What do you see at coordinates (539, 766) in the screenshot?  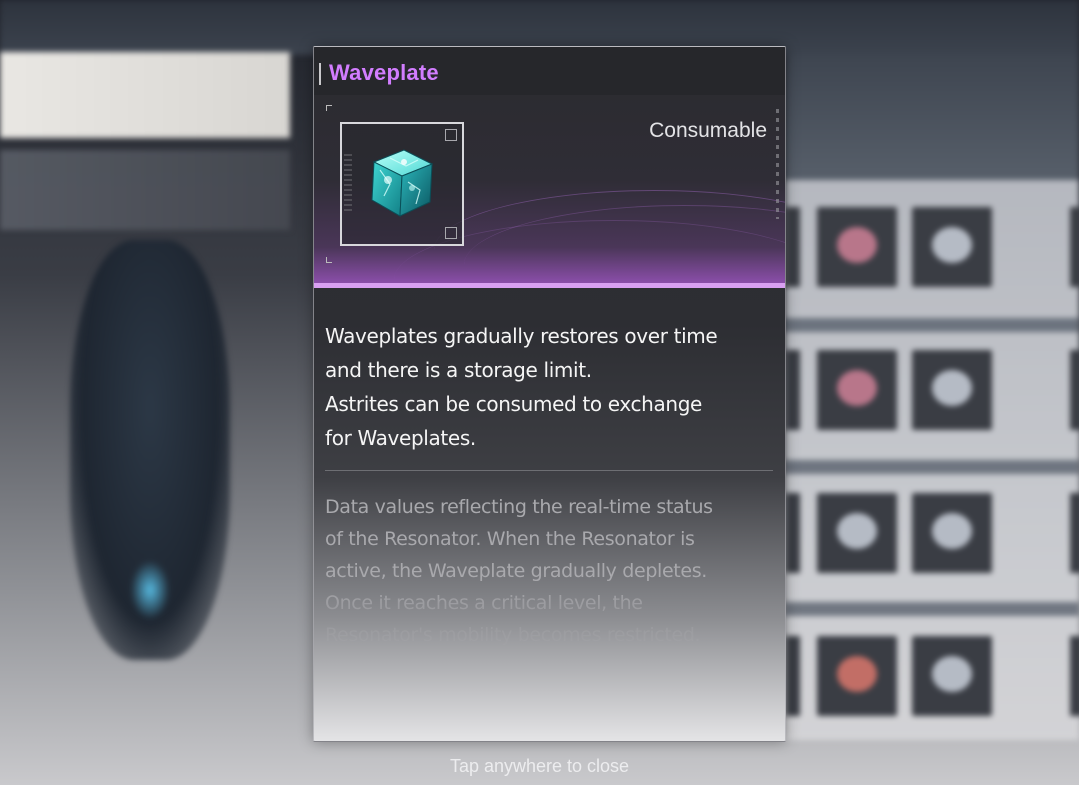 I see `close-hint: Tap anywhere to close` at bounding box center [539, 766].